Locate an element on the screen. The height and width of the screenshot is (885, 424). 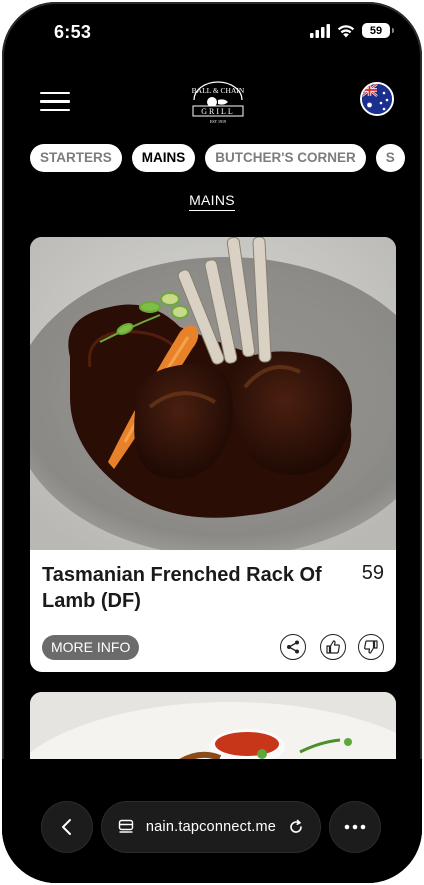
battery-indicator: 59 is located at coordinates (378, 30).